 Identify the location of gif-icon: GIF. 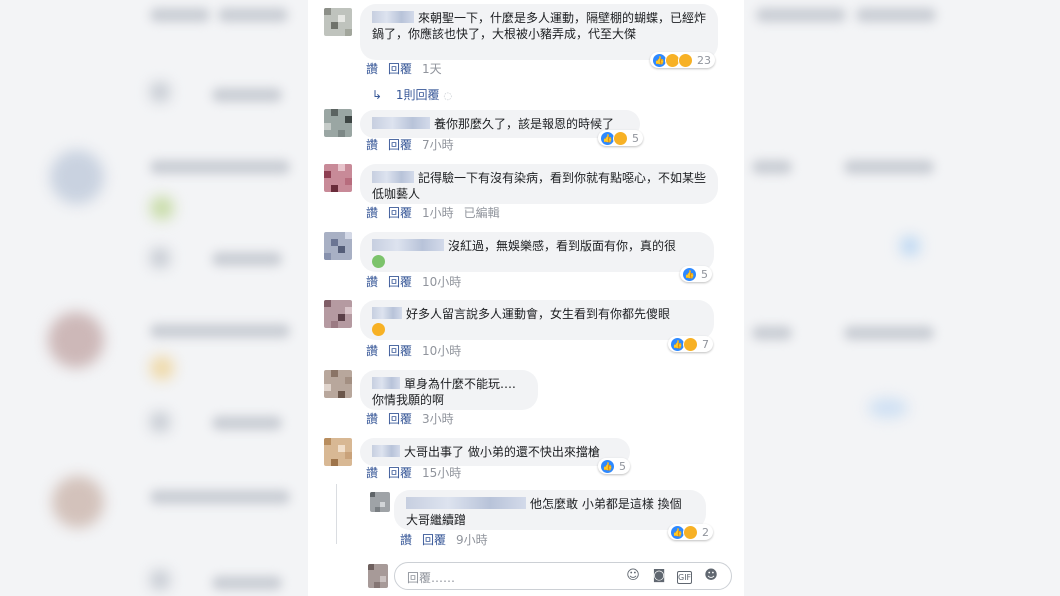
(684, 577).